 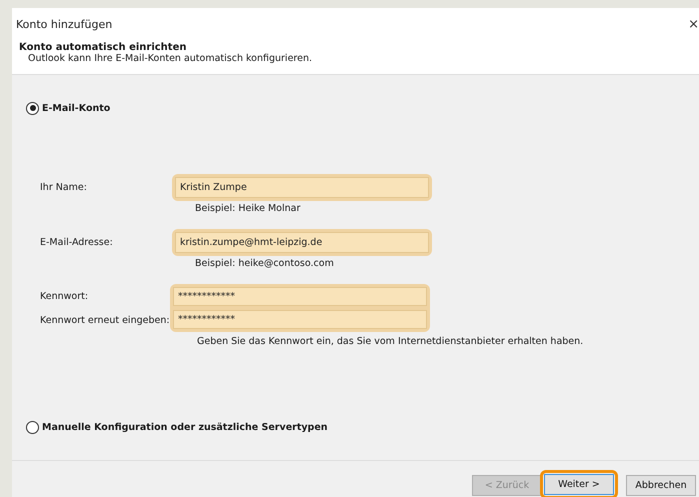 I want to click on field-label: Ihr Name:, so click(x=63, y=187).